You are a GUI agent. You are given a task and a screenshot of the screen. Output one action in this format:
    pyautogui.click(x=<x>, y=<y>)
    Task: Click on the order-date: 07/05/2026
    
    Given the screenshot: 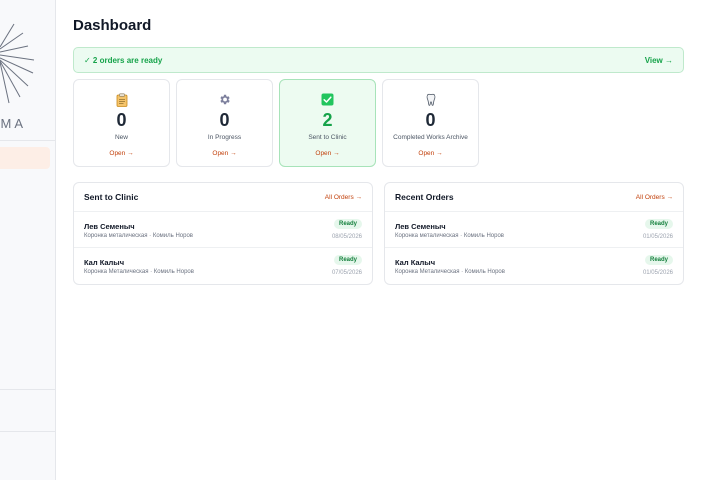 What is the action you would take?
    pyautogui.click(x=346, y=273)
    